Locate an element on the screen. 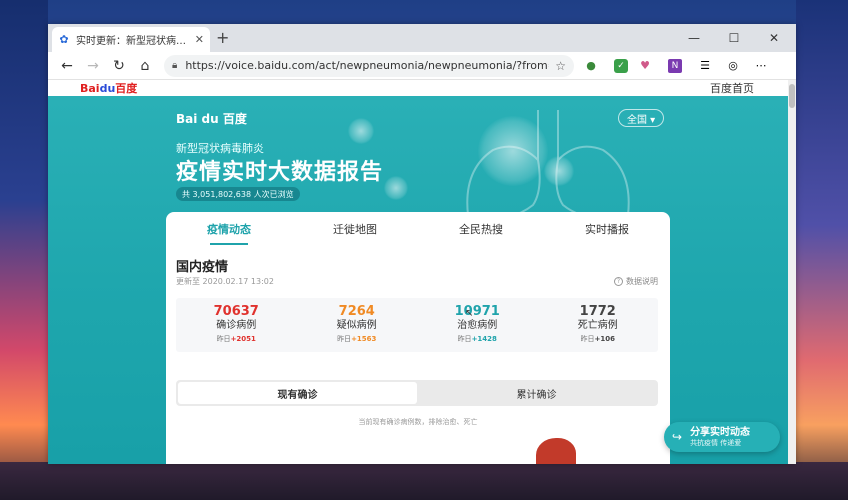 The width and height of the screenshot is (848, 500). stat-suspected: 7264 疑似病例 昨日+1563 is located at coordinates (357, 325).